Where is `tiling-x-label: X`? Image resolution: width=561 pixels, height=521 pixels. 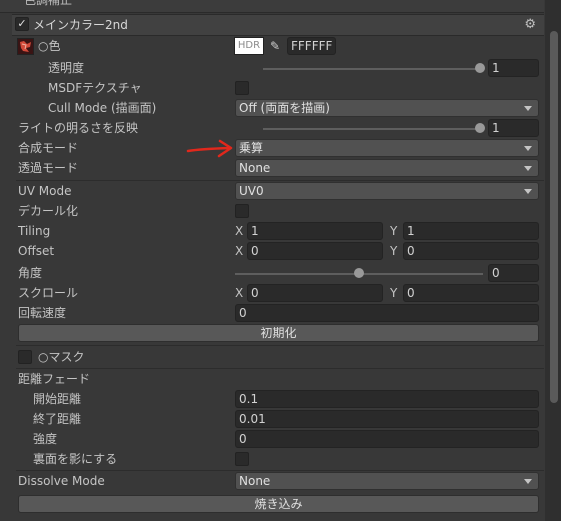 tiling-x-label: X is located at coordinates (239, 231).